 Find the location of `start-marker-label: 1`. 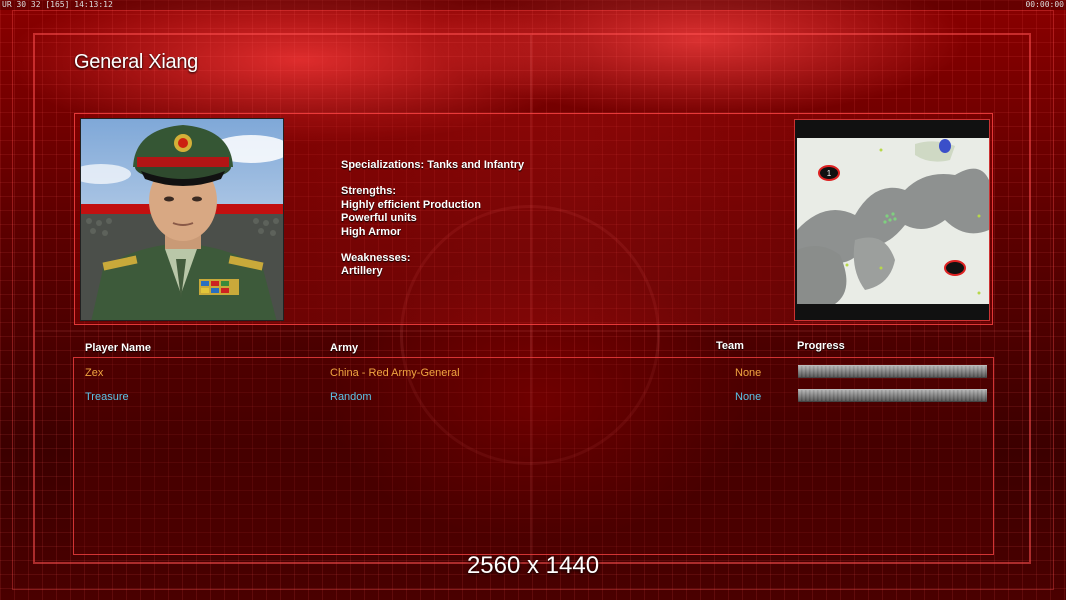

start-marker-label: 1 is located at coordinates (829, 173).